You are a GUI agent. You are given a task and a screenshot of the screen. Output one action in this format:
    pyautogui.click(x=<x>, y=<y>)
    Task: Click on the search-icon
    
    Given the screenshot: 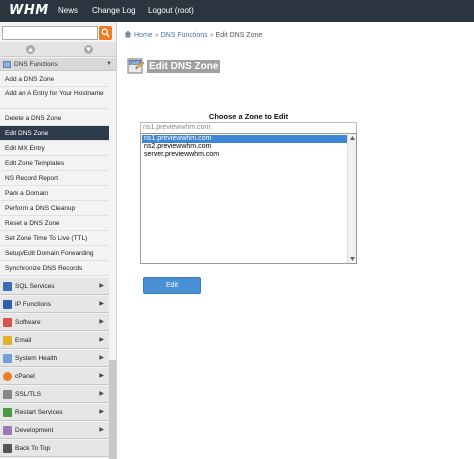 What is the action you would take?
    pyautogui.click(x=105, y=33)
    